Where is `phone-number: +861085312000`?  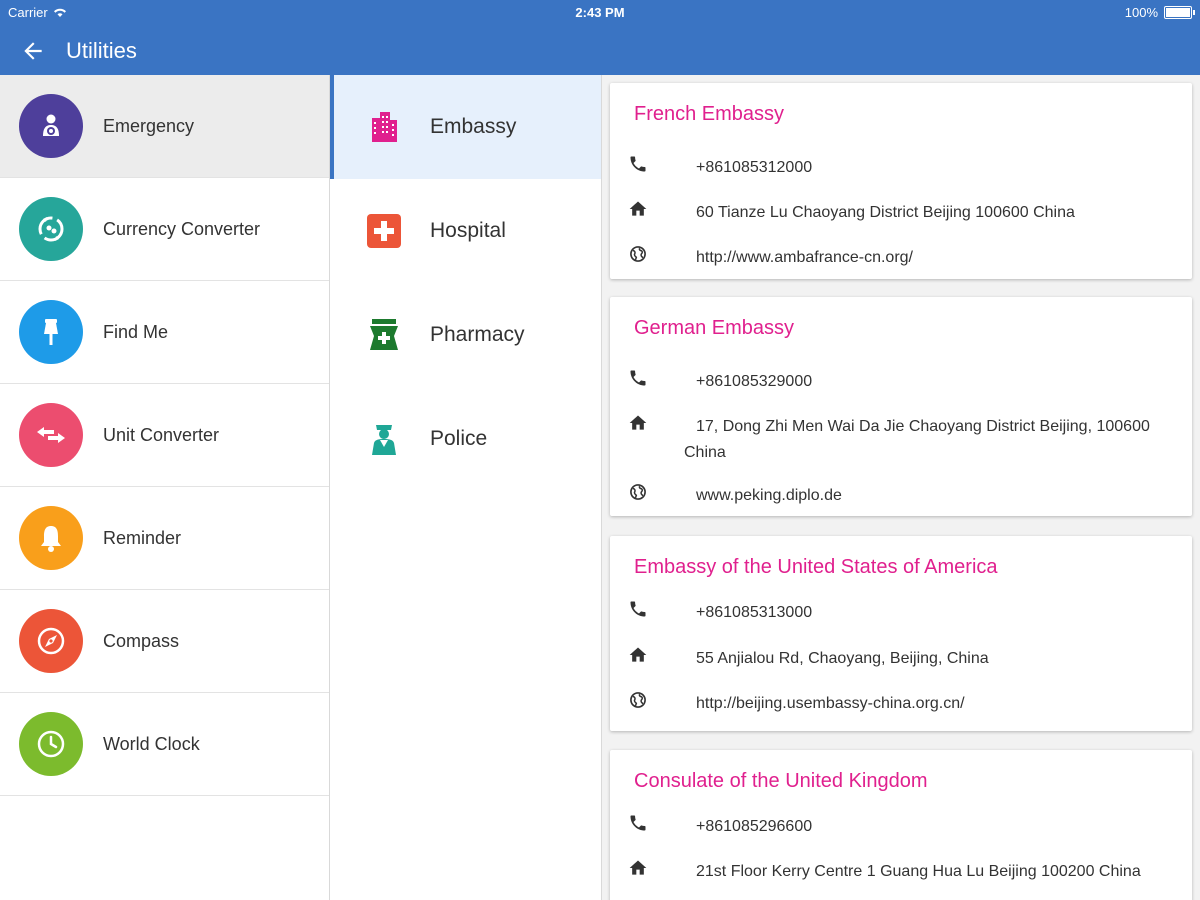 phone-number: +861085312000 is located at coordinates (754, 167).